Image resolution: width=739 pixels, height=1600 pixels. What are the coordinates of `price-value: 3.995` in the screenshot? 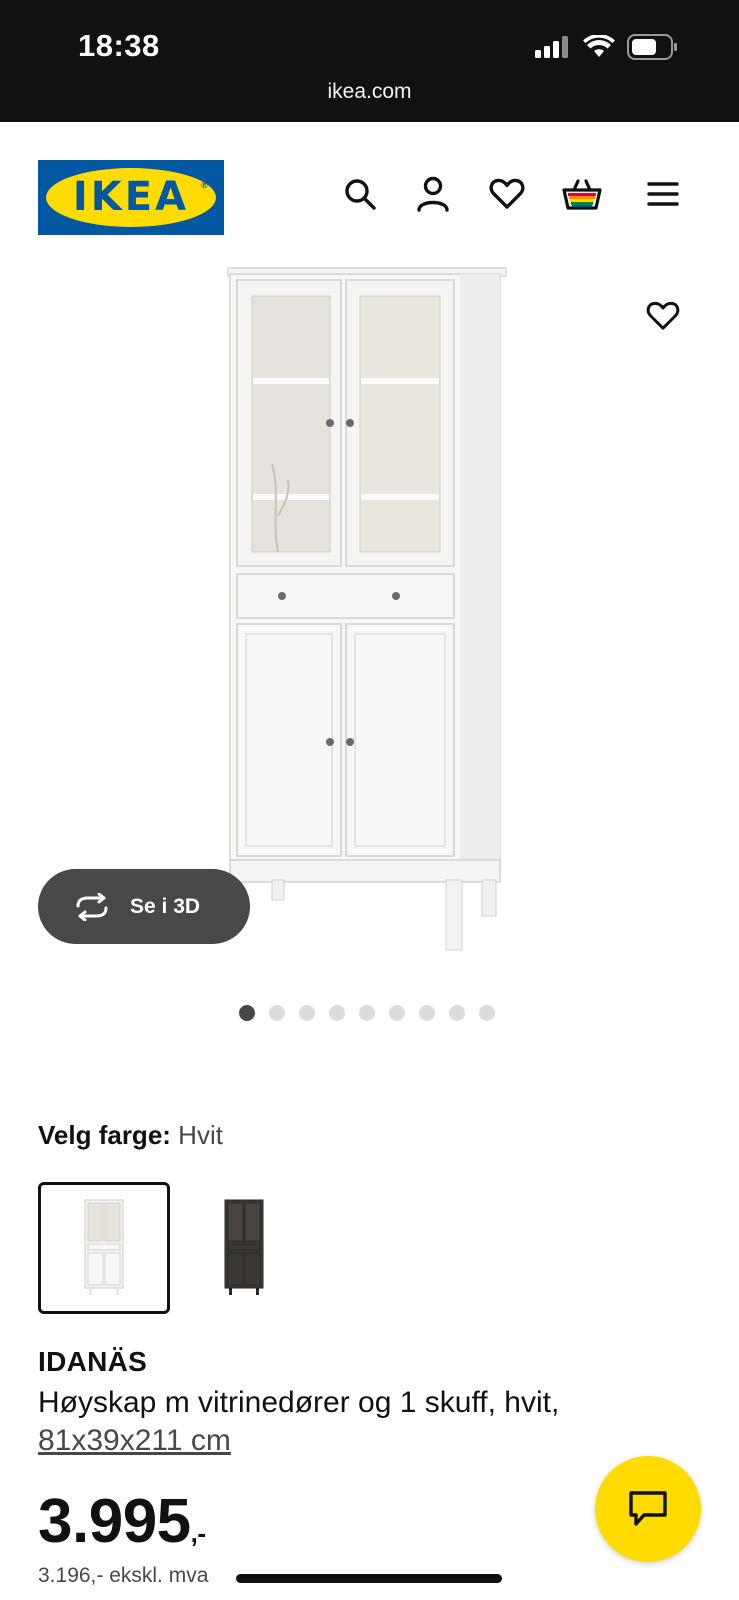 It's located at (114, 1521).